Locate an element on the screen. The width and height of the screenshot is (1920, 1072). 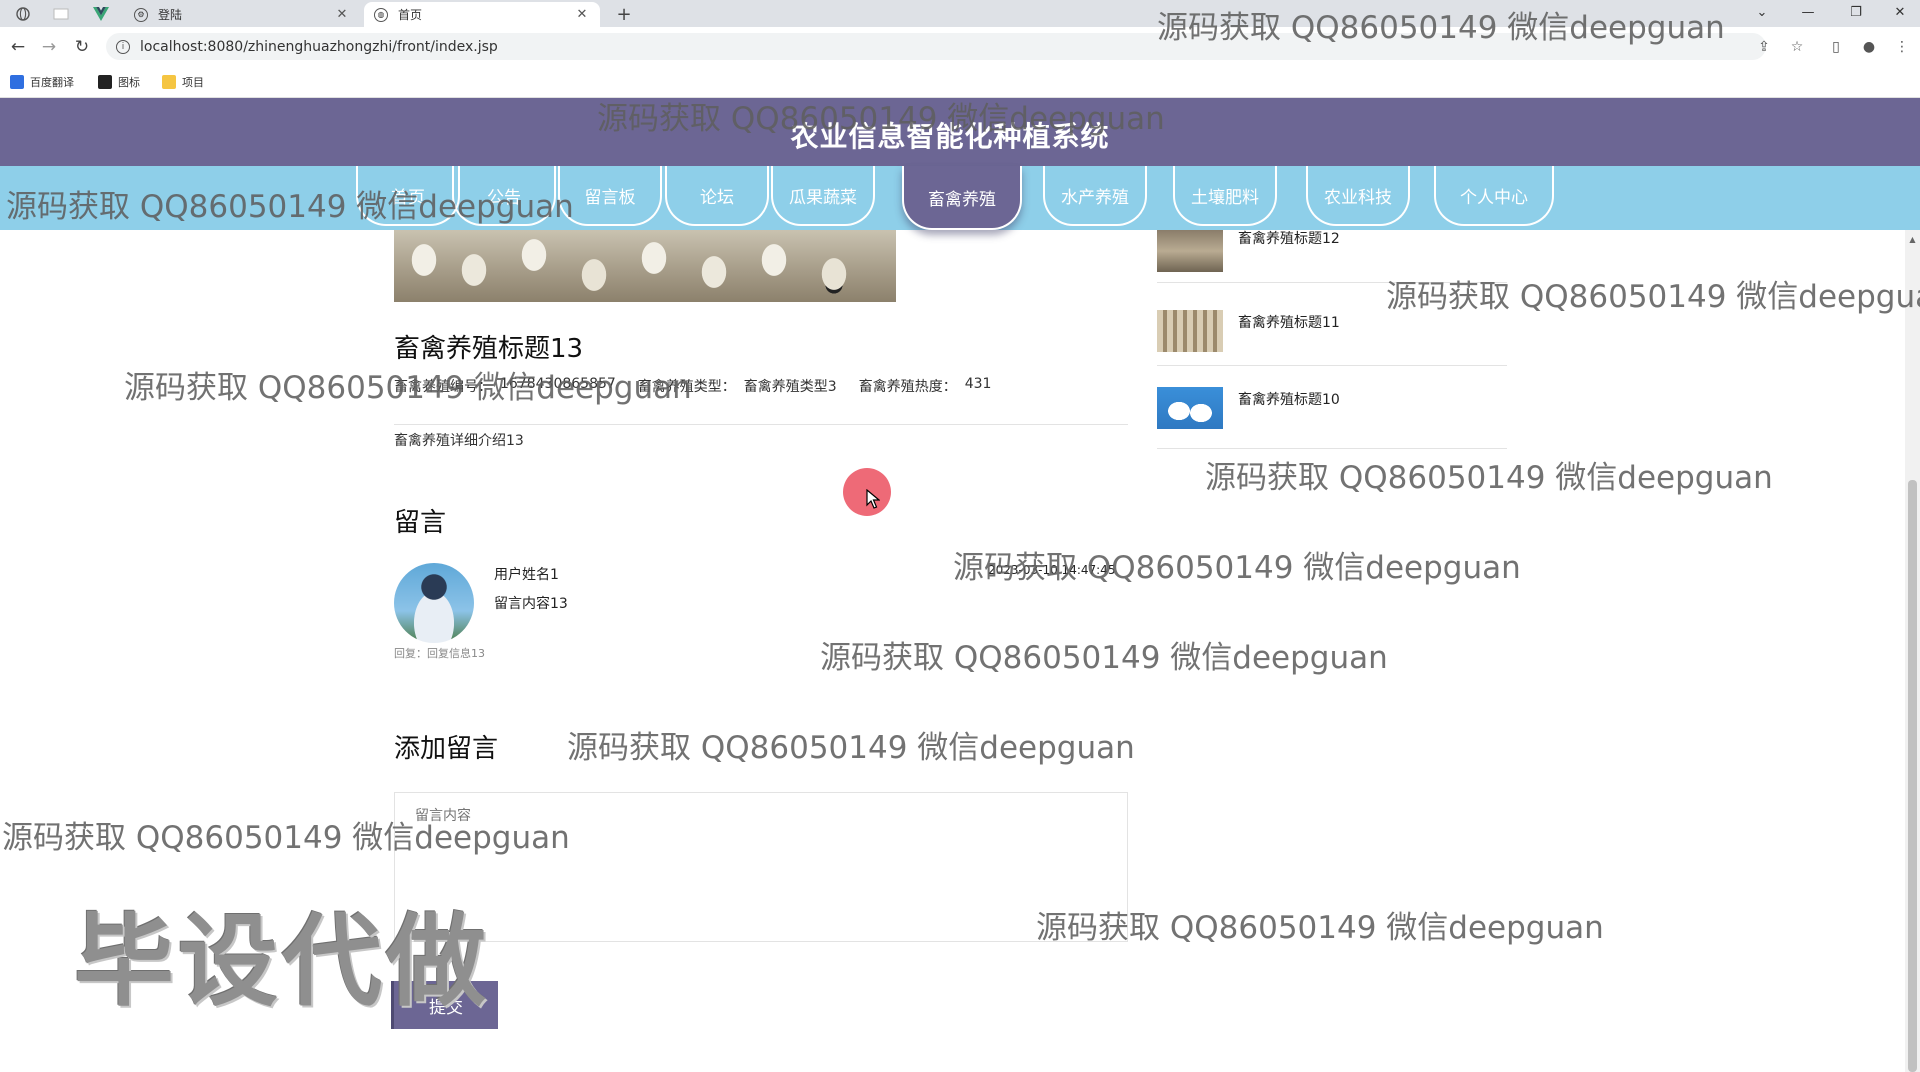
page-title: 畜禽养殖标题13 is located at coordinates (489, 349).